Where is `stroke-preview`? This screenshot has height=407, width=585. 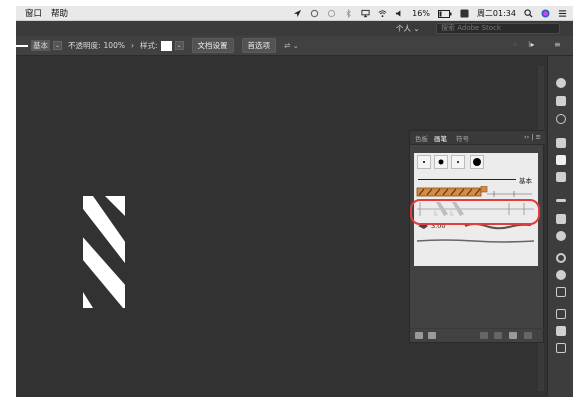 stroke-preview is located at coordinates (22, 45).